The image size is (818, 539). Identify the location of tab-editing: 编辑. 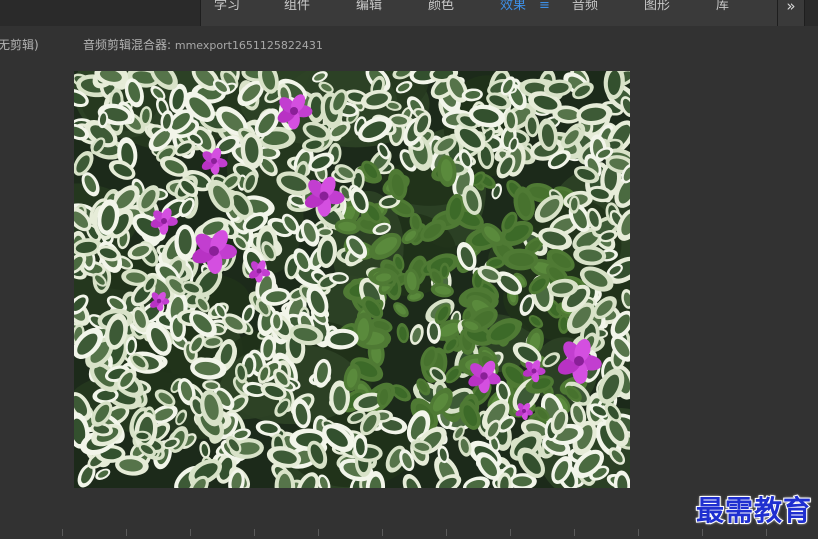
(369, 7).